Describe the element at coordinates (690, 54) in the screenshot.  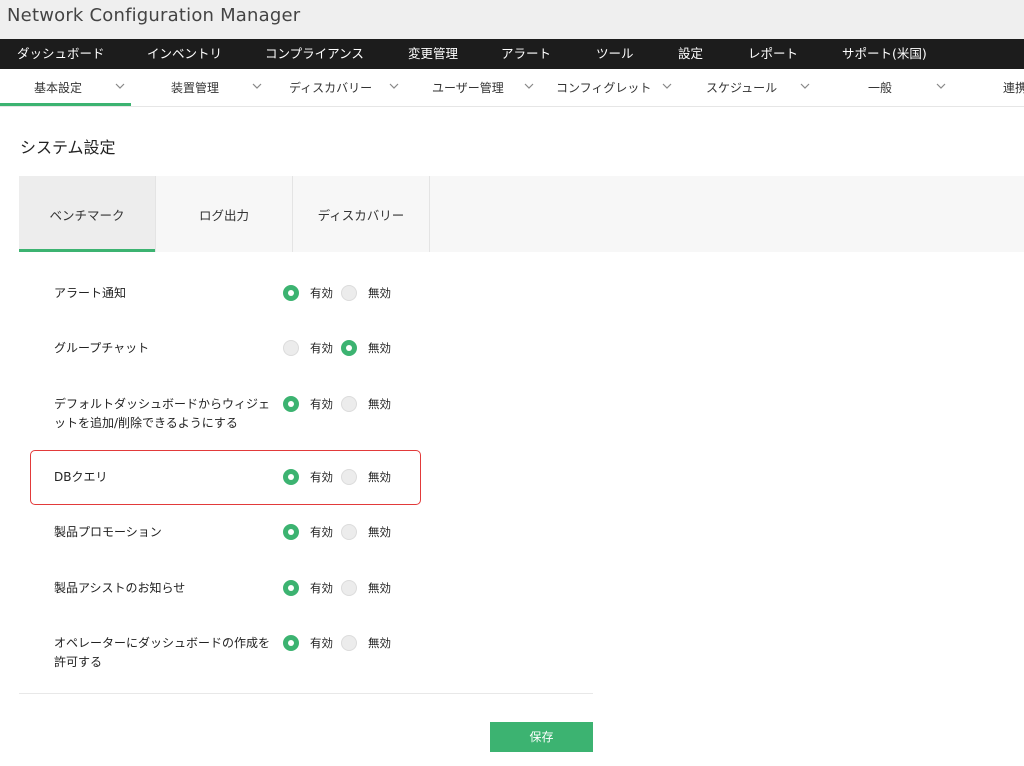
I see `main-nav-settings: 設定` at that location.